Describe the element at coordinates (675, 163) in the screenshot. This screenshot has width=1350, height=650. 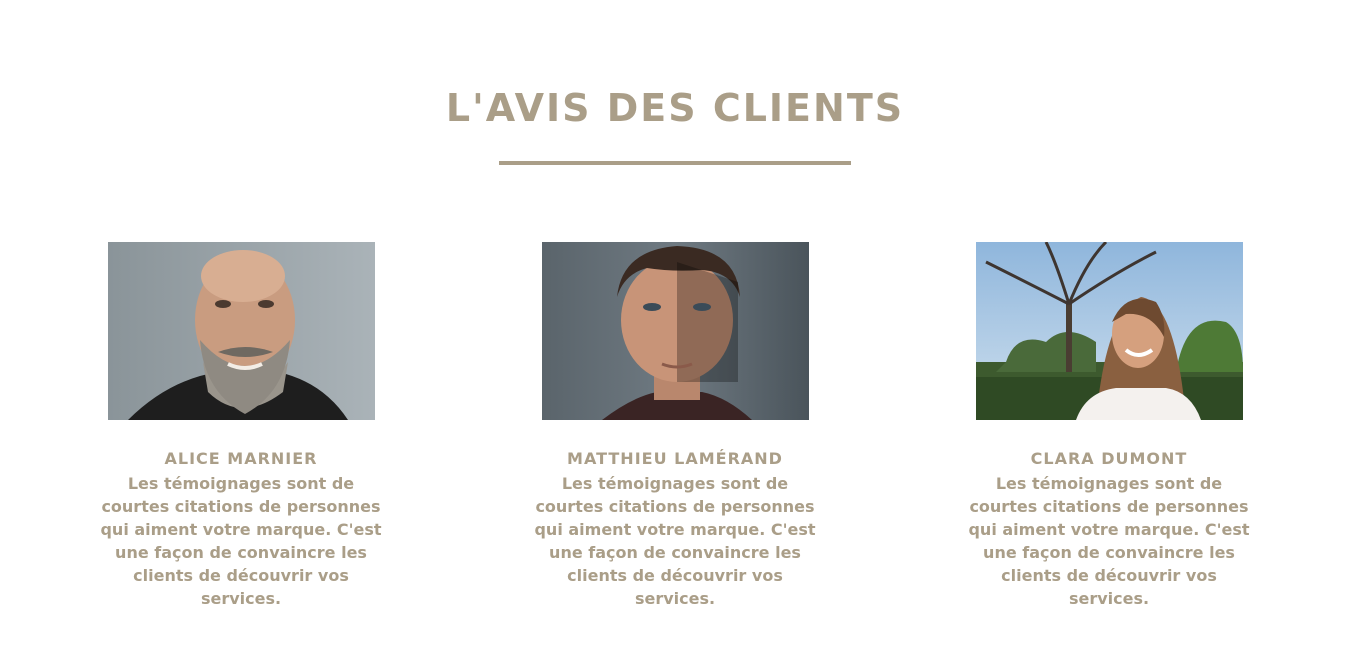
I see `title-divider` at that location.